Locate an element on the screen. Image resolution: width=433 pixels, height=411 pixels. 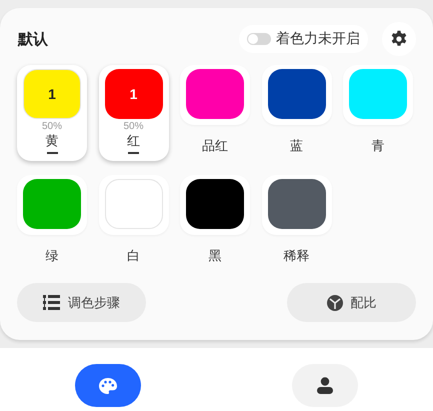
color-swatch: 1 50% 红 is located at coordinates (133, 113).